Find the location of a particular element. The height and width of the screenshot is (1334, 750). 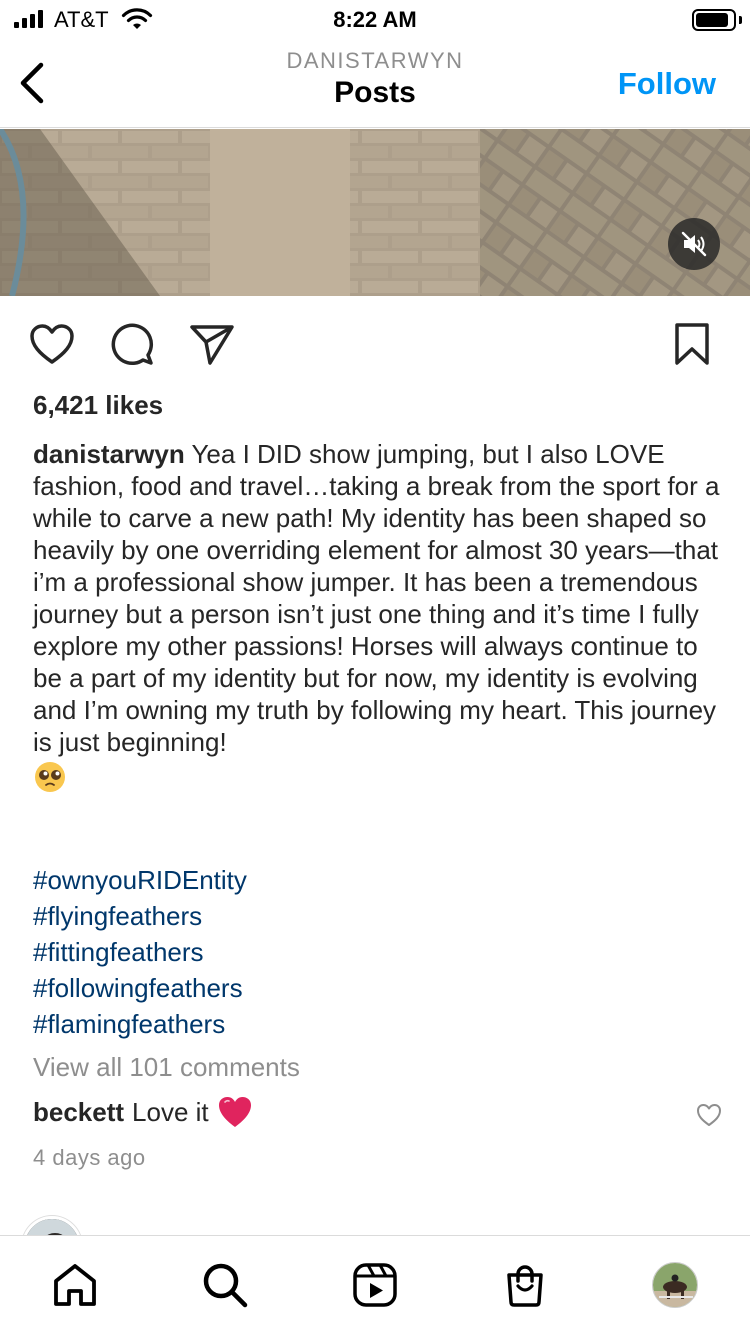

nav-shop is located at coordinates (525, 1285).